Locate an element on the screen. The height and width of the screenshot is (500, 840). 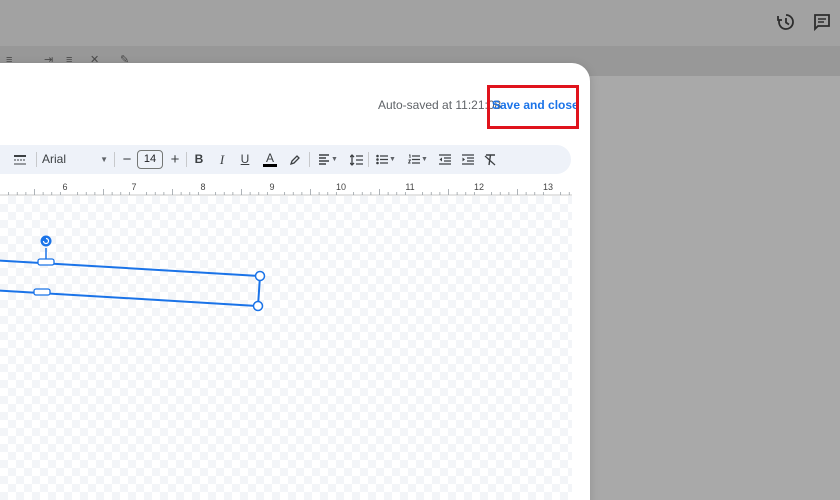
ruler-label: 13 is located at coordinates (547, 187).